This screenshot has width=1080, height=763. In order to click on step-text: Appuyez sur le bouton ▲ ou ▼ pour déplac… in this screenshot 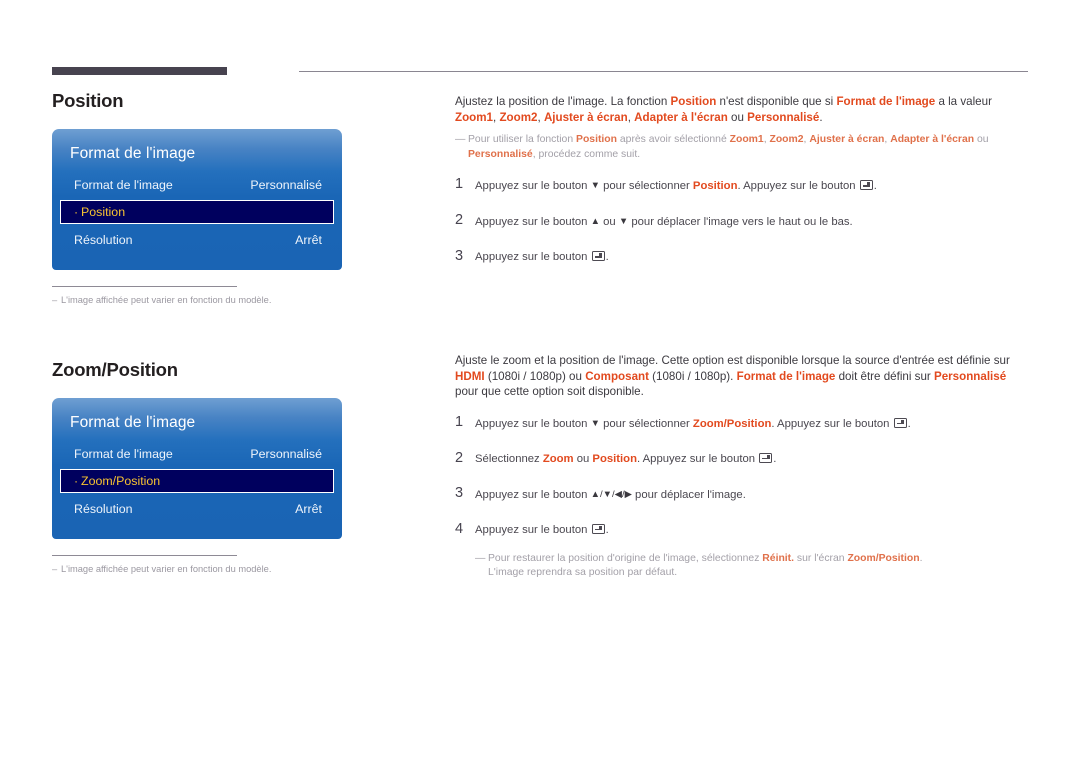, I will do `click(664, 222)`.